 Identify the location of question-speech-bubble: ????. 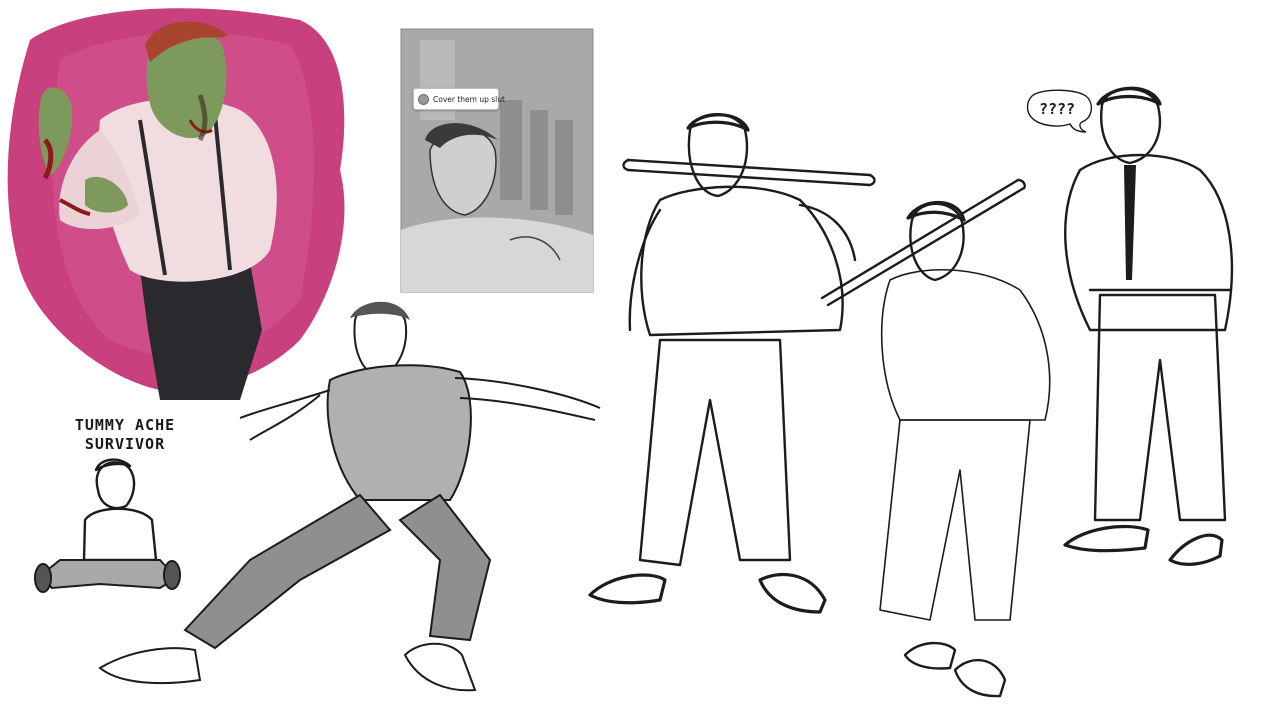
(1059, 109).